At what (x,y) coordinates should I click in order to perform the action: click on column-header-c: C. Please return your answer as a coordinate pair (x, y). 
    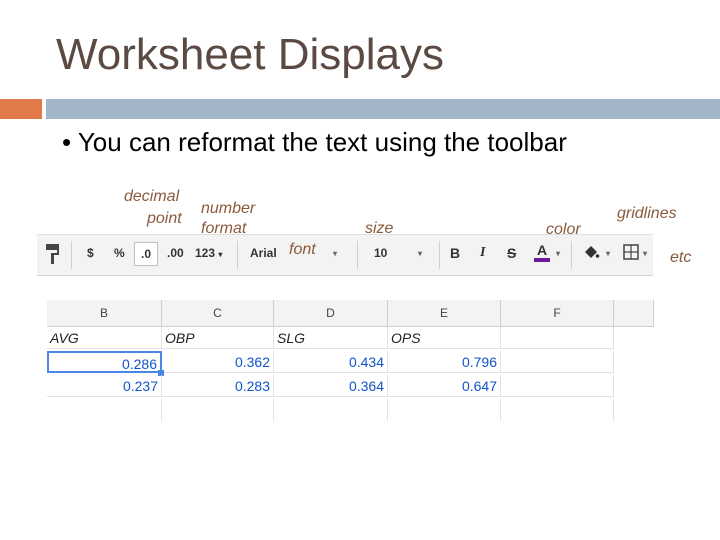
    Looking at the image, I should click on (218, 313).